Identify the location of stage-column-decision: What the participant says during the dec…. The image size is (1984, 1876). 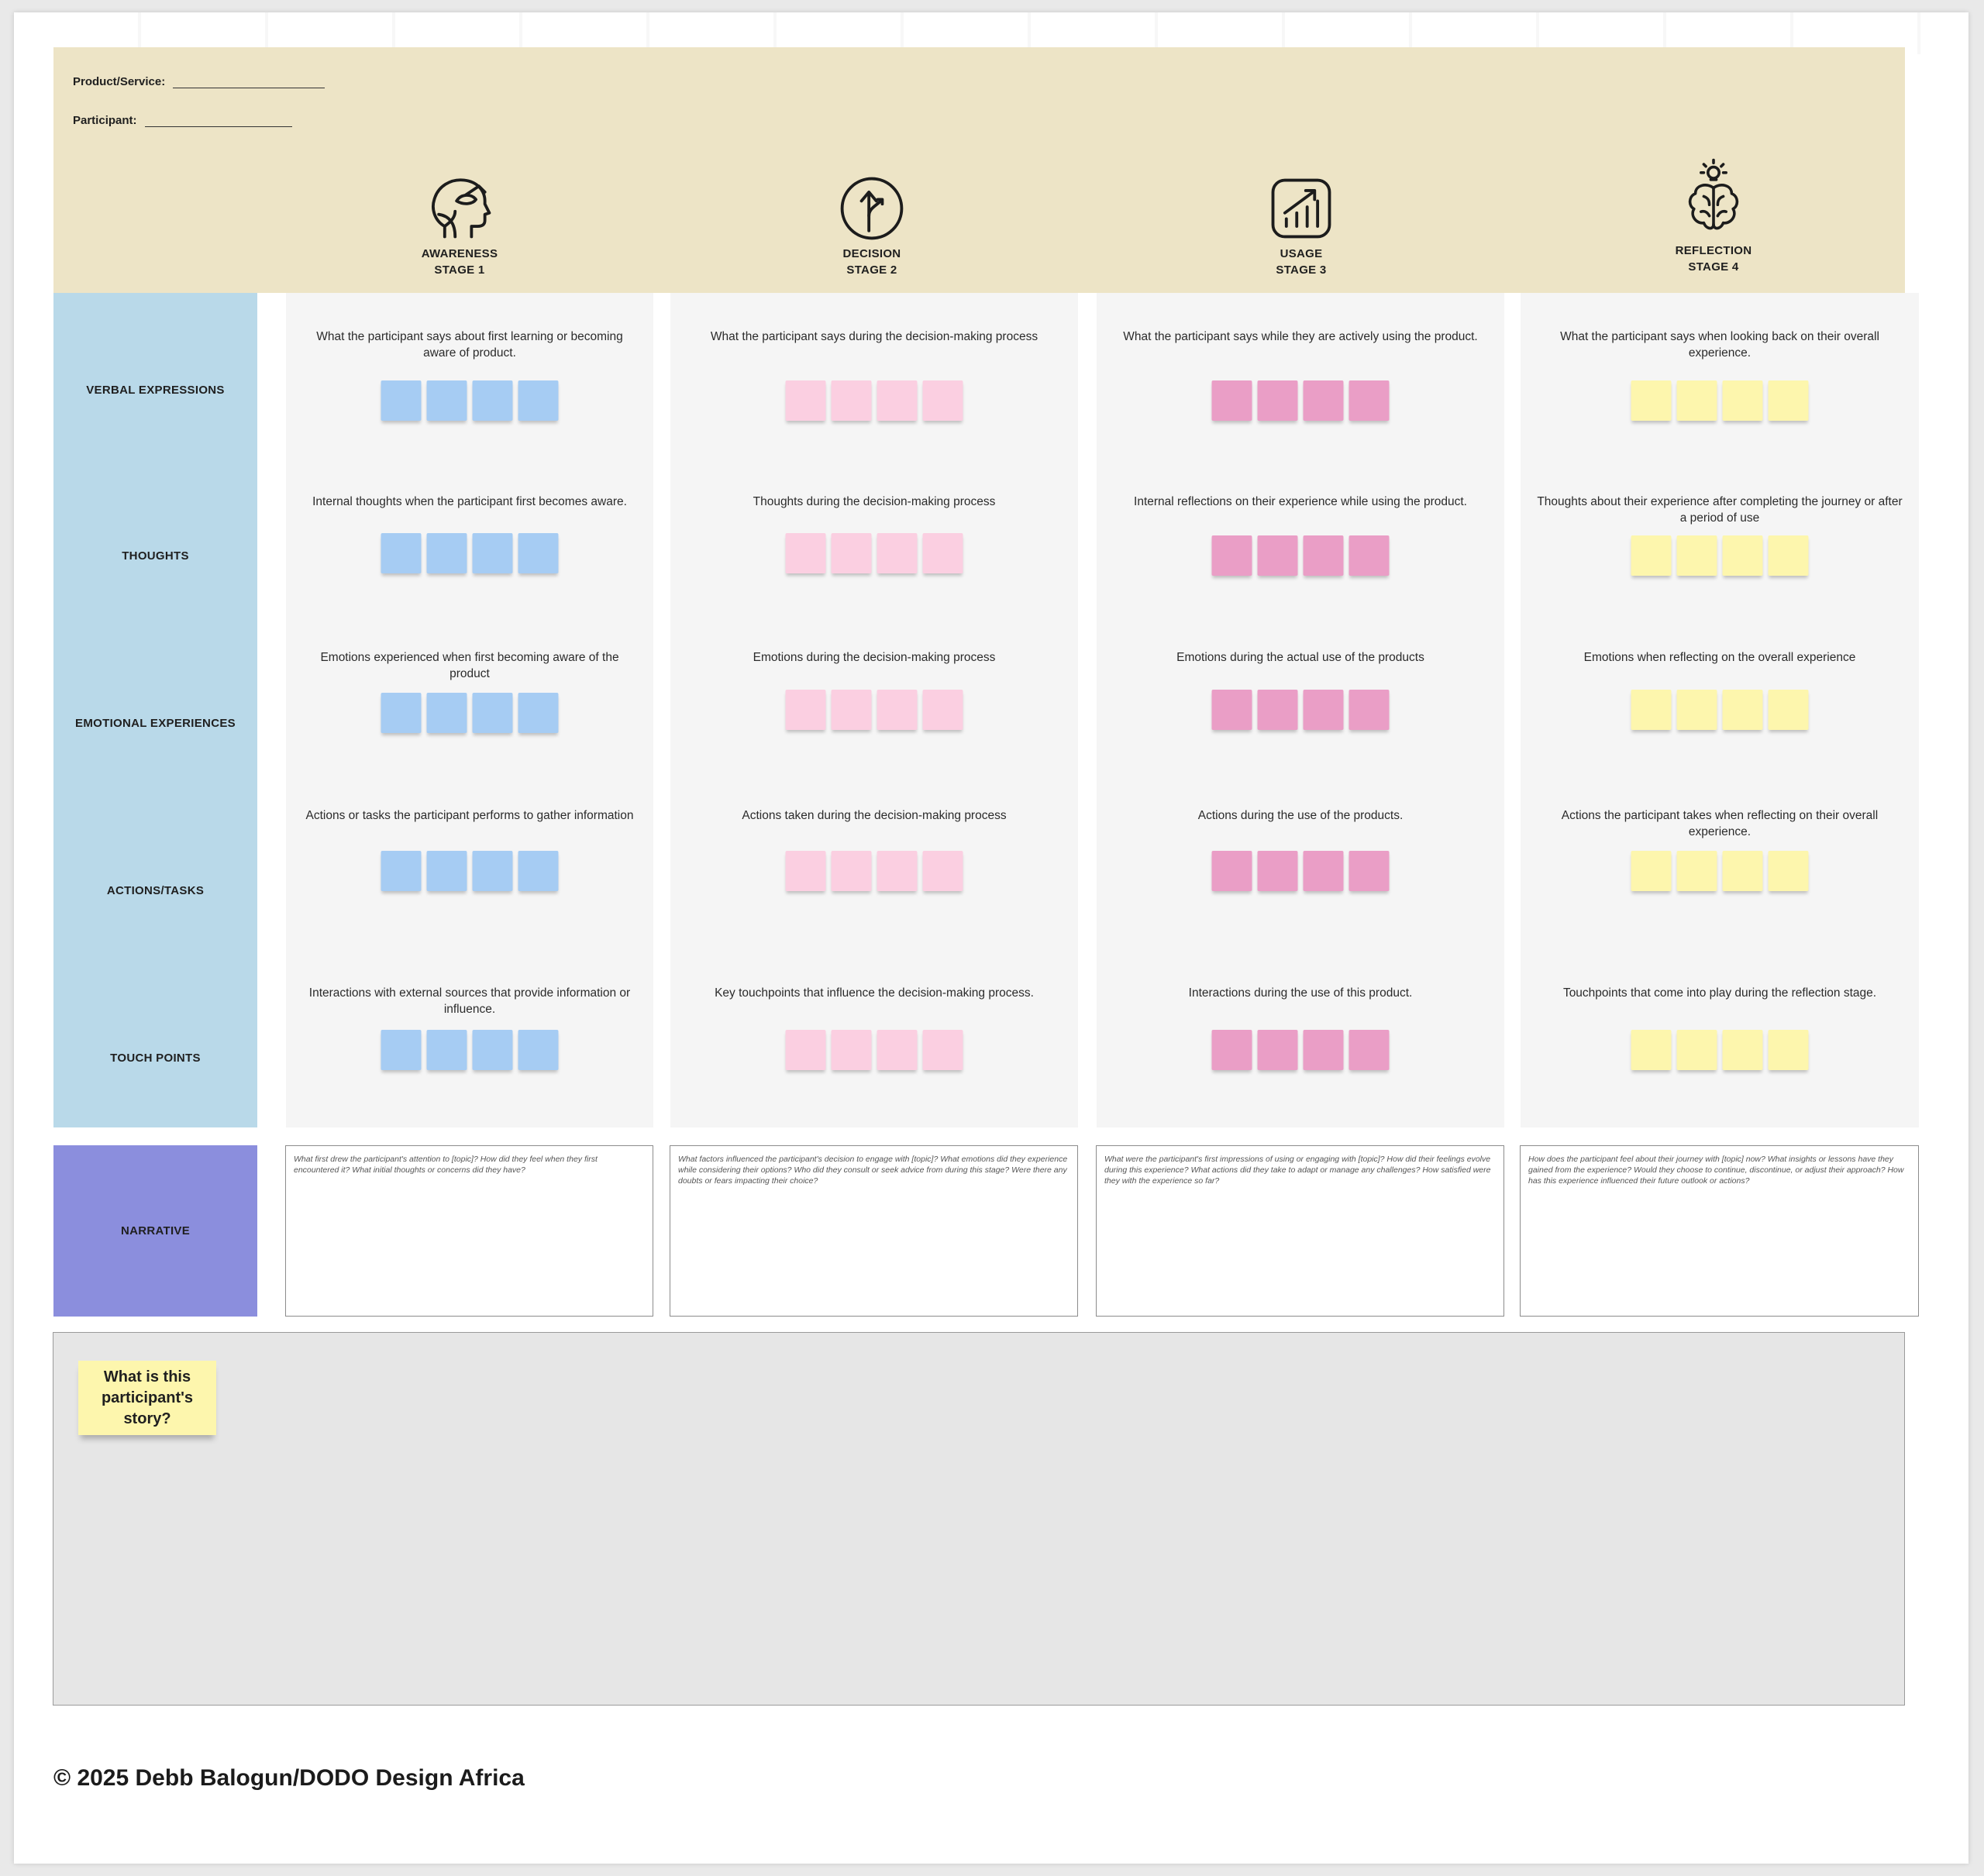
(874, 710).